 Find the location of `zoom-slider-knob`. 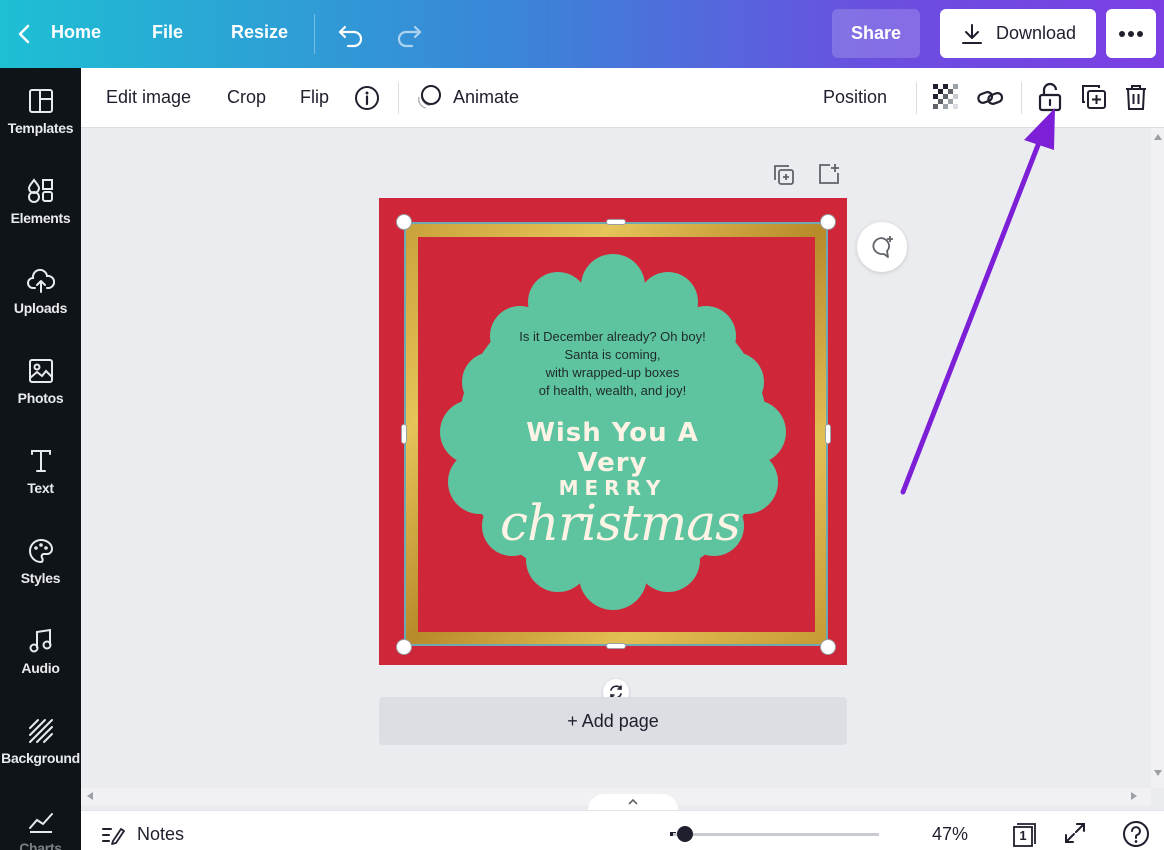

zoom-slider-knob is located at coordinates (685, 834).